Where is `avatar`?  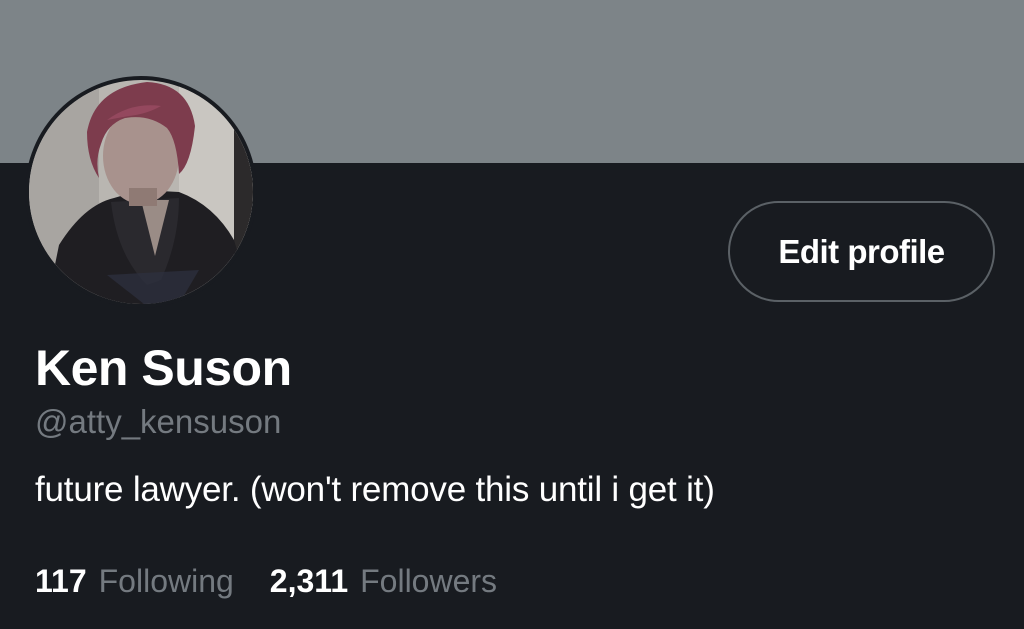
avatar is located at coordinates (141, 192).